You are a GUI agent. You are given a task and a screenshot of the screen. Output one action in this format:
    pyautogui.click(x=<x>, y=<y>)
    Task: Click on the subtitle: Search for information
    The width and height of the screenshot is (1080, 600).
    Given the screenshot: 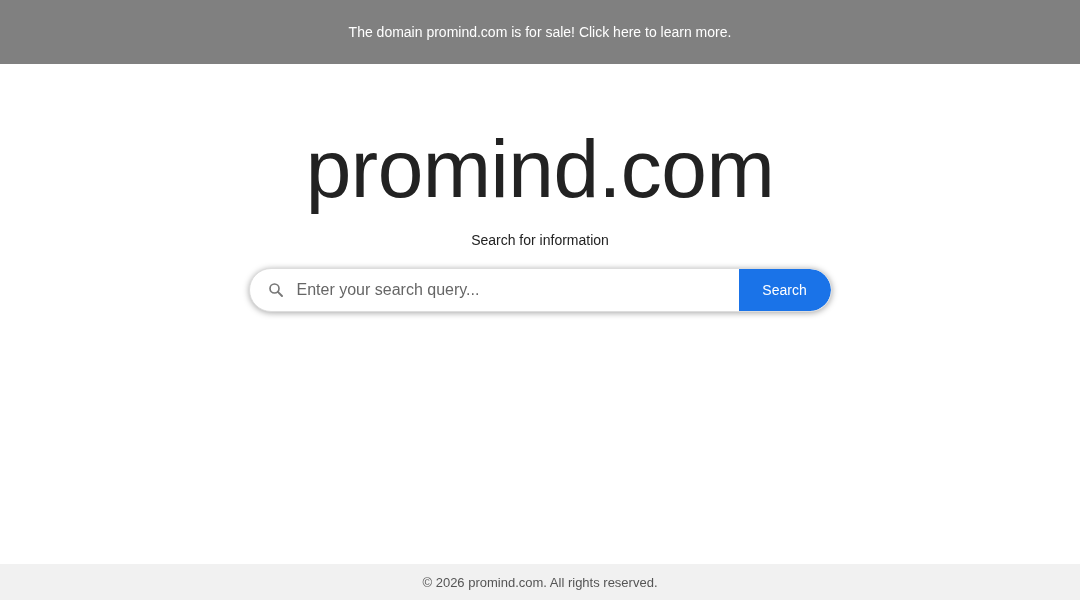 What is the action you would take?
    pyautogui.click(x=540, y=240)
    